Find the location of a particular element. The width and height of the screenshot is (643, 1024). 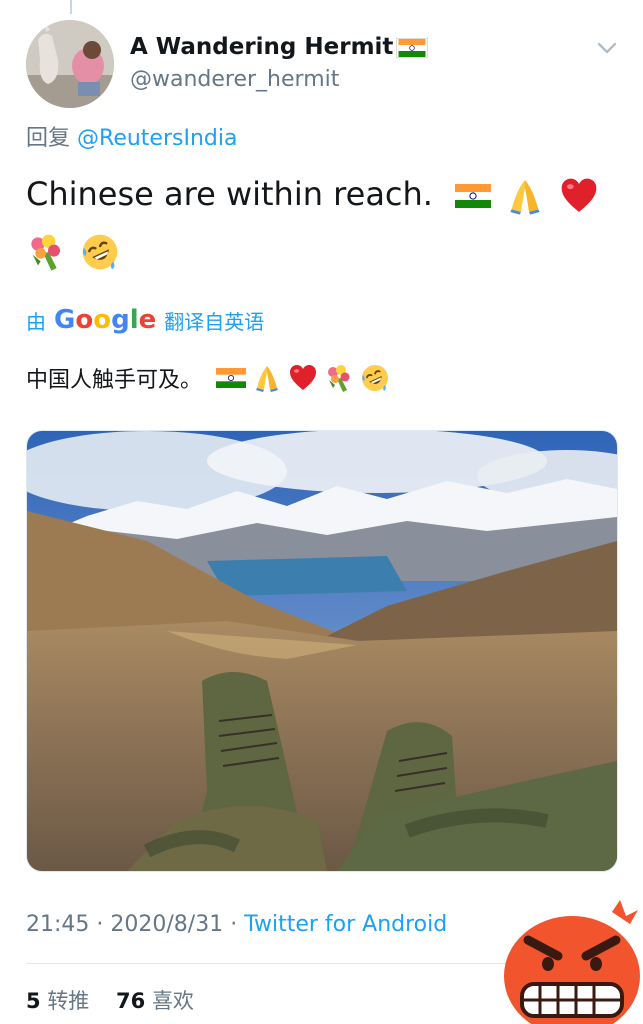

google-letter: G is located at coordinates (65, 320).